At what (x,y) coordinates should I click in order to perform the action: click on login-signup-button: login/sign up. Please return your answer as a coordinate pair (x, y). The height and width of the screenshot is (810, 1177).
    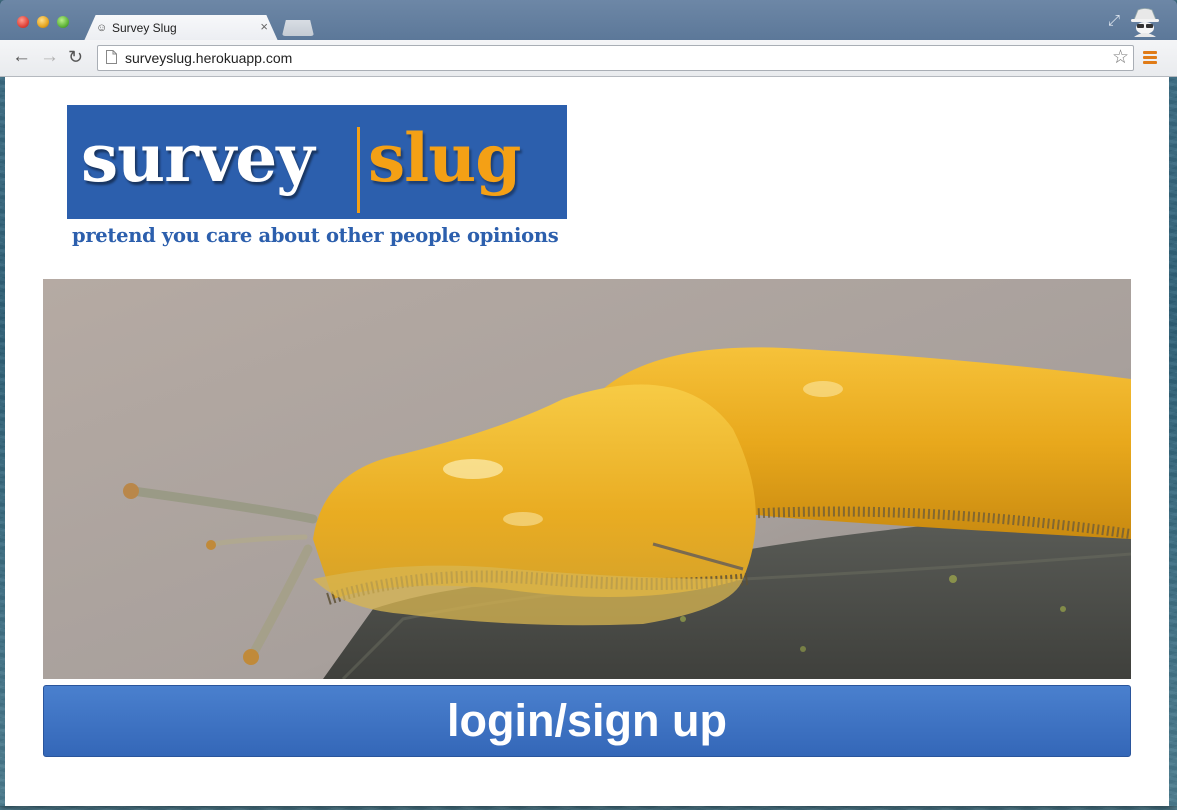
    Looking at the image, I should click on (587, 721).